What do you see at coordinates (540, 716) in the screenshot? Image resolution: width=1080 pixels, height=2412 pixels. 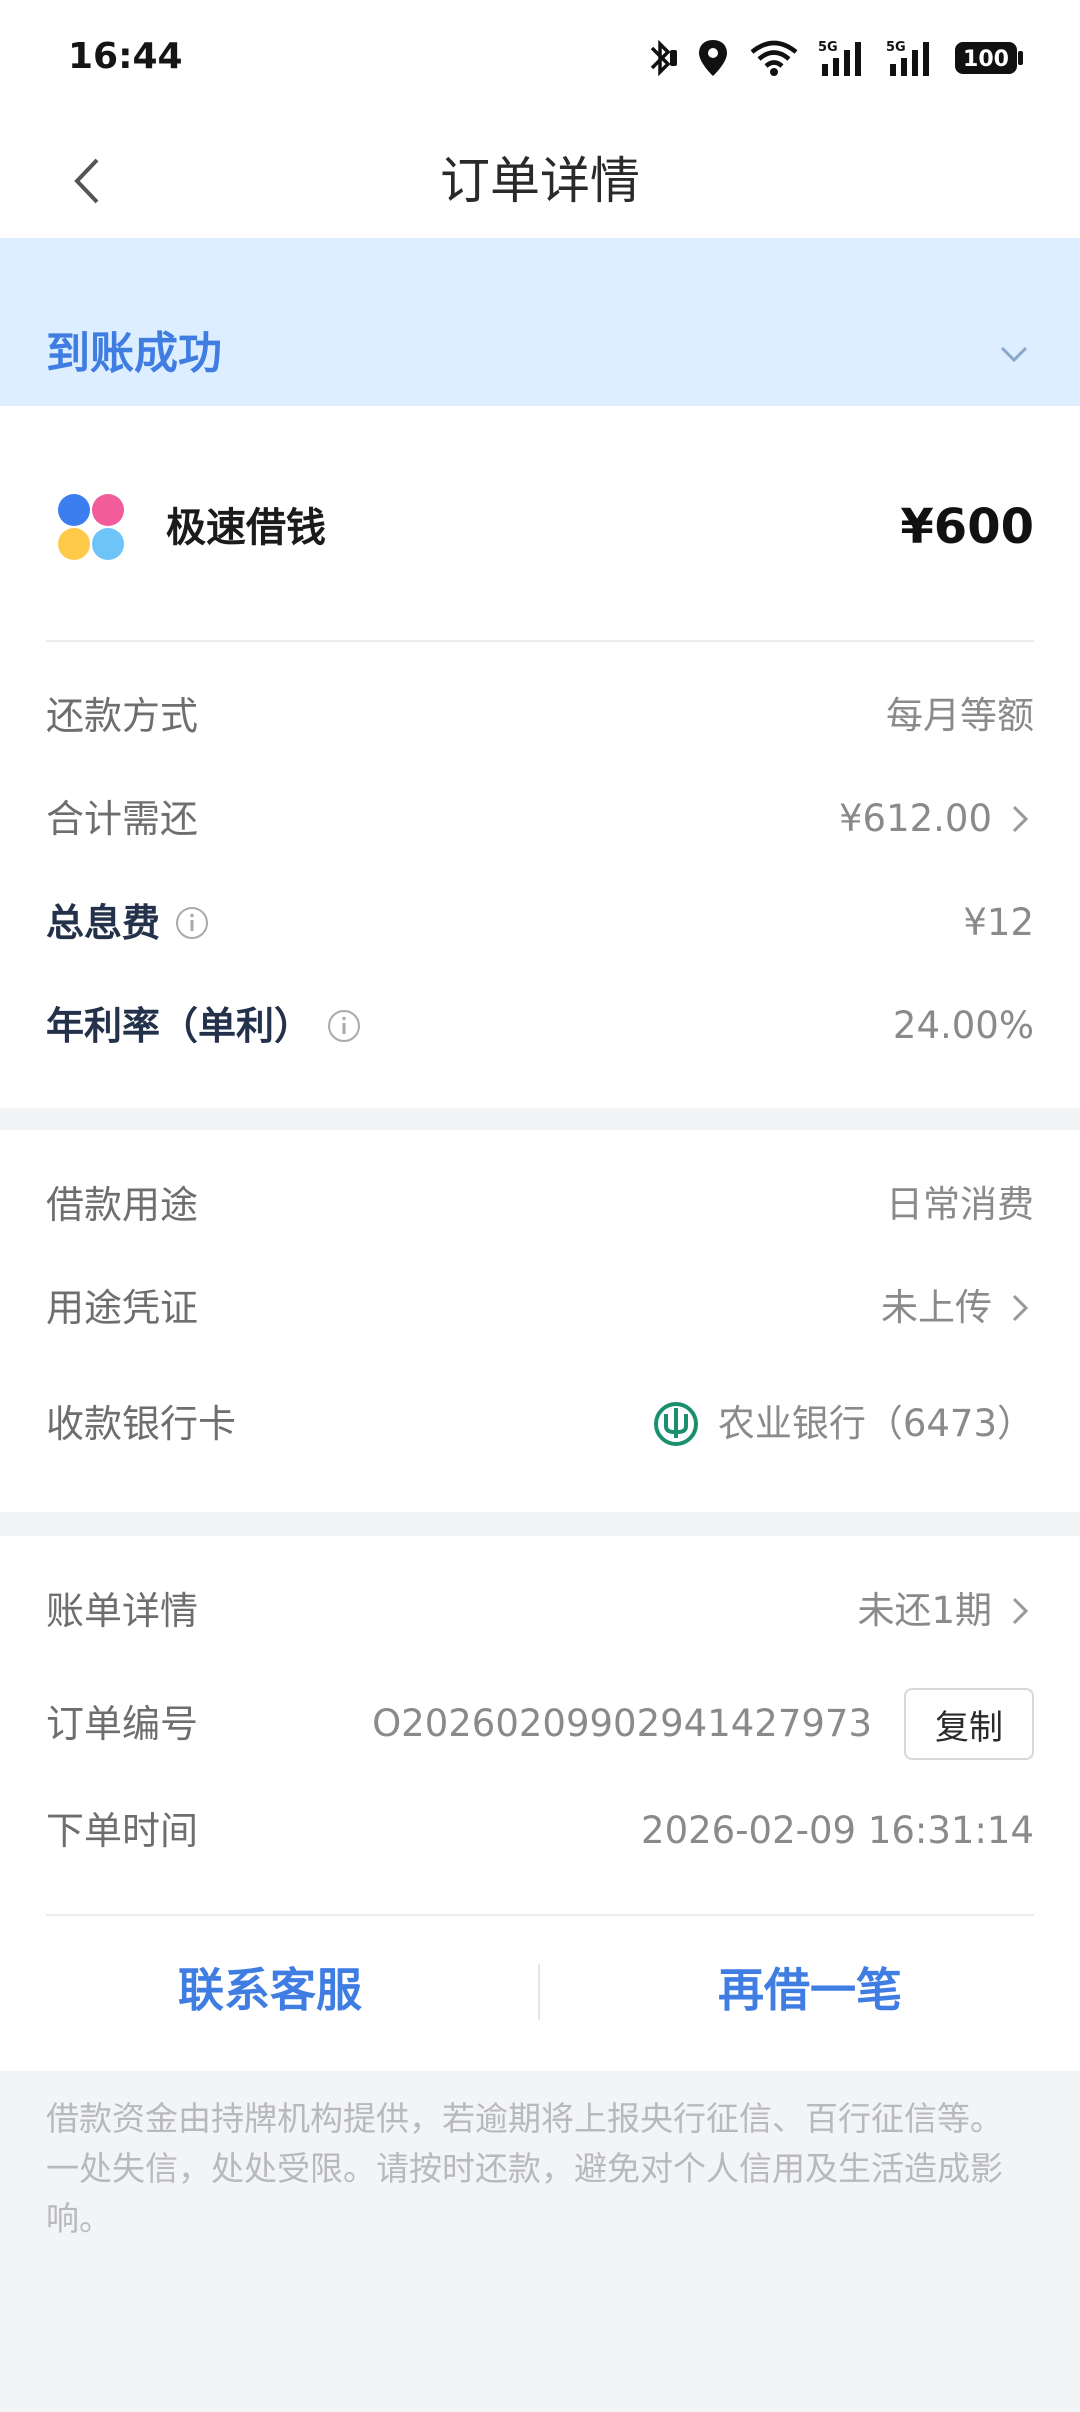 I see `repayment-method-row: 还款方式 每月等额` at bounding box center [540, 716].